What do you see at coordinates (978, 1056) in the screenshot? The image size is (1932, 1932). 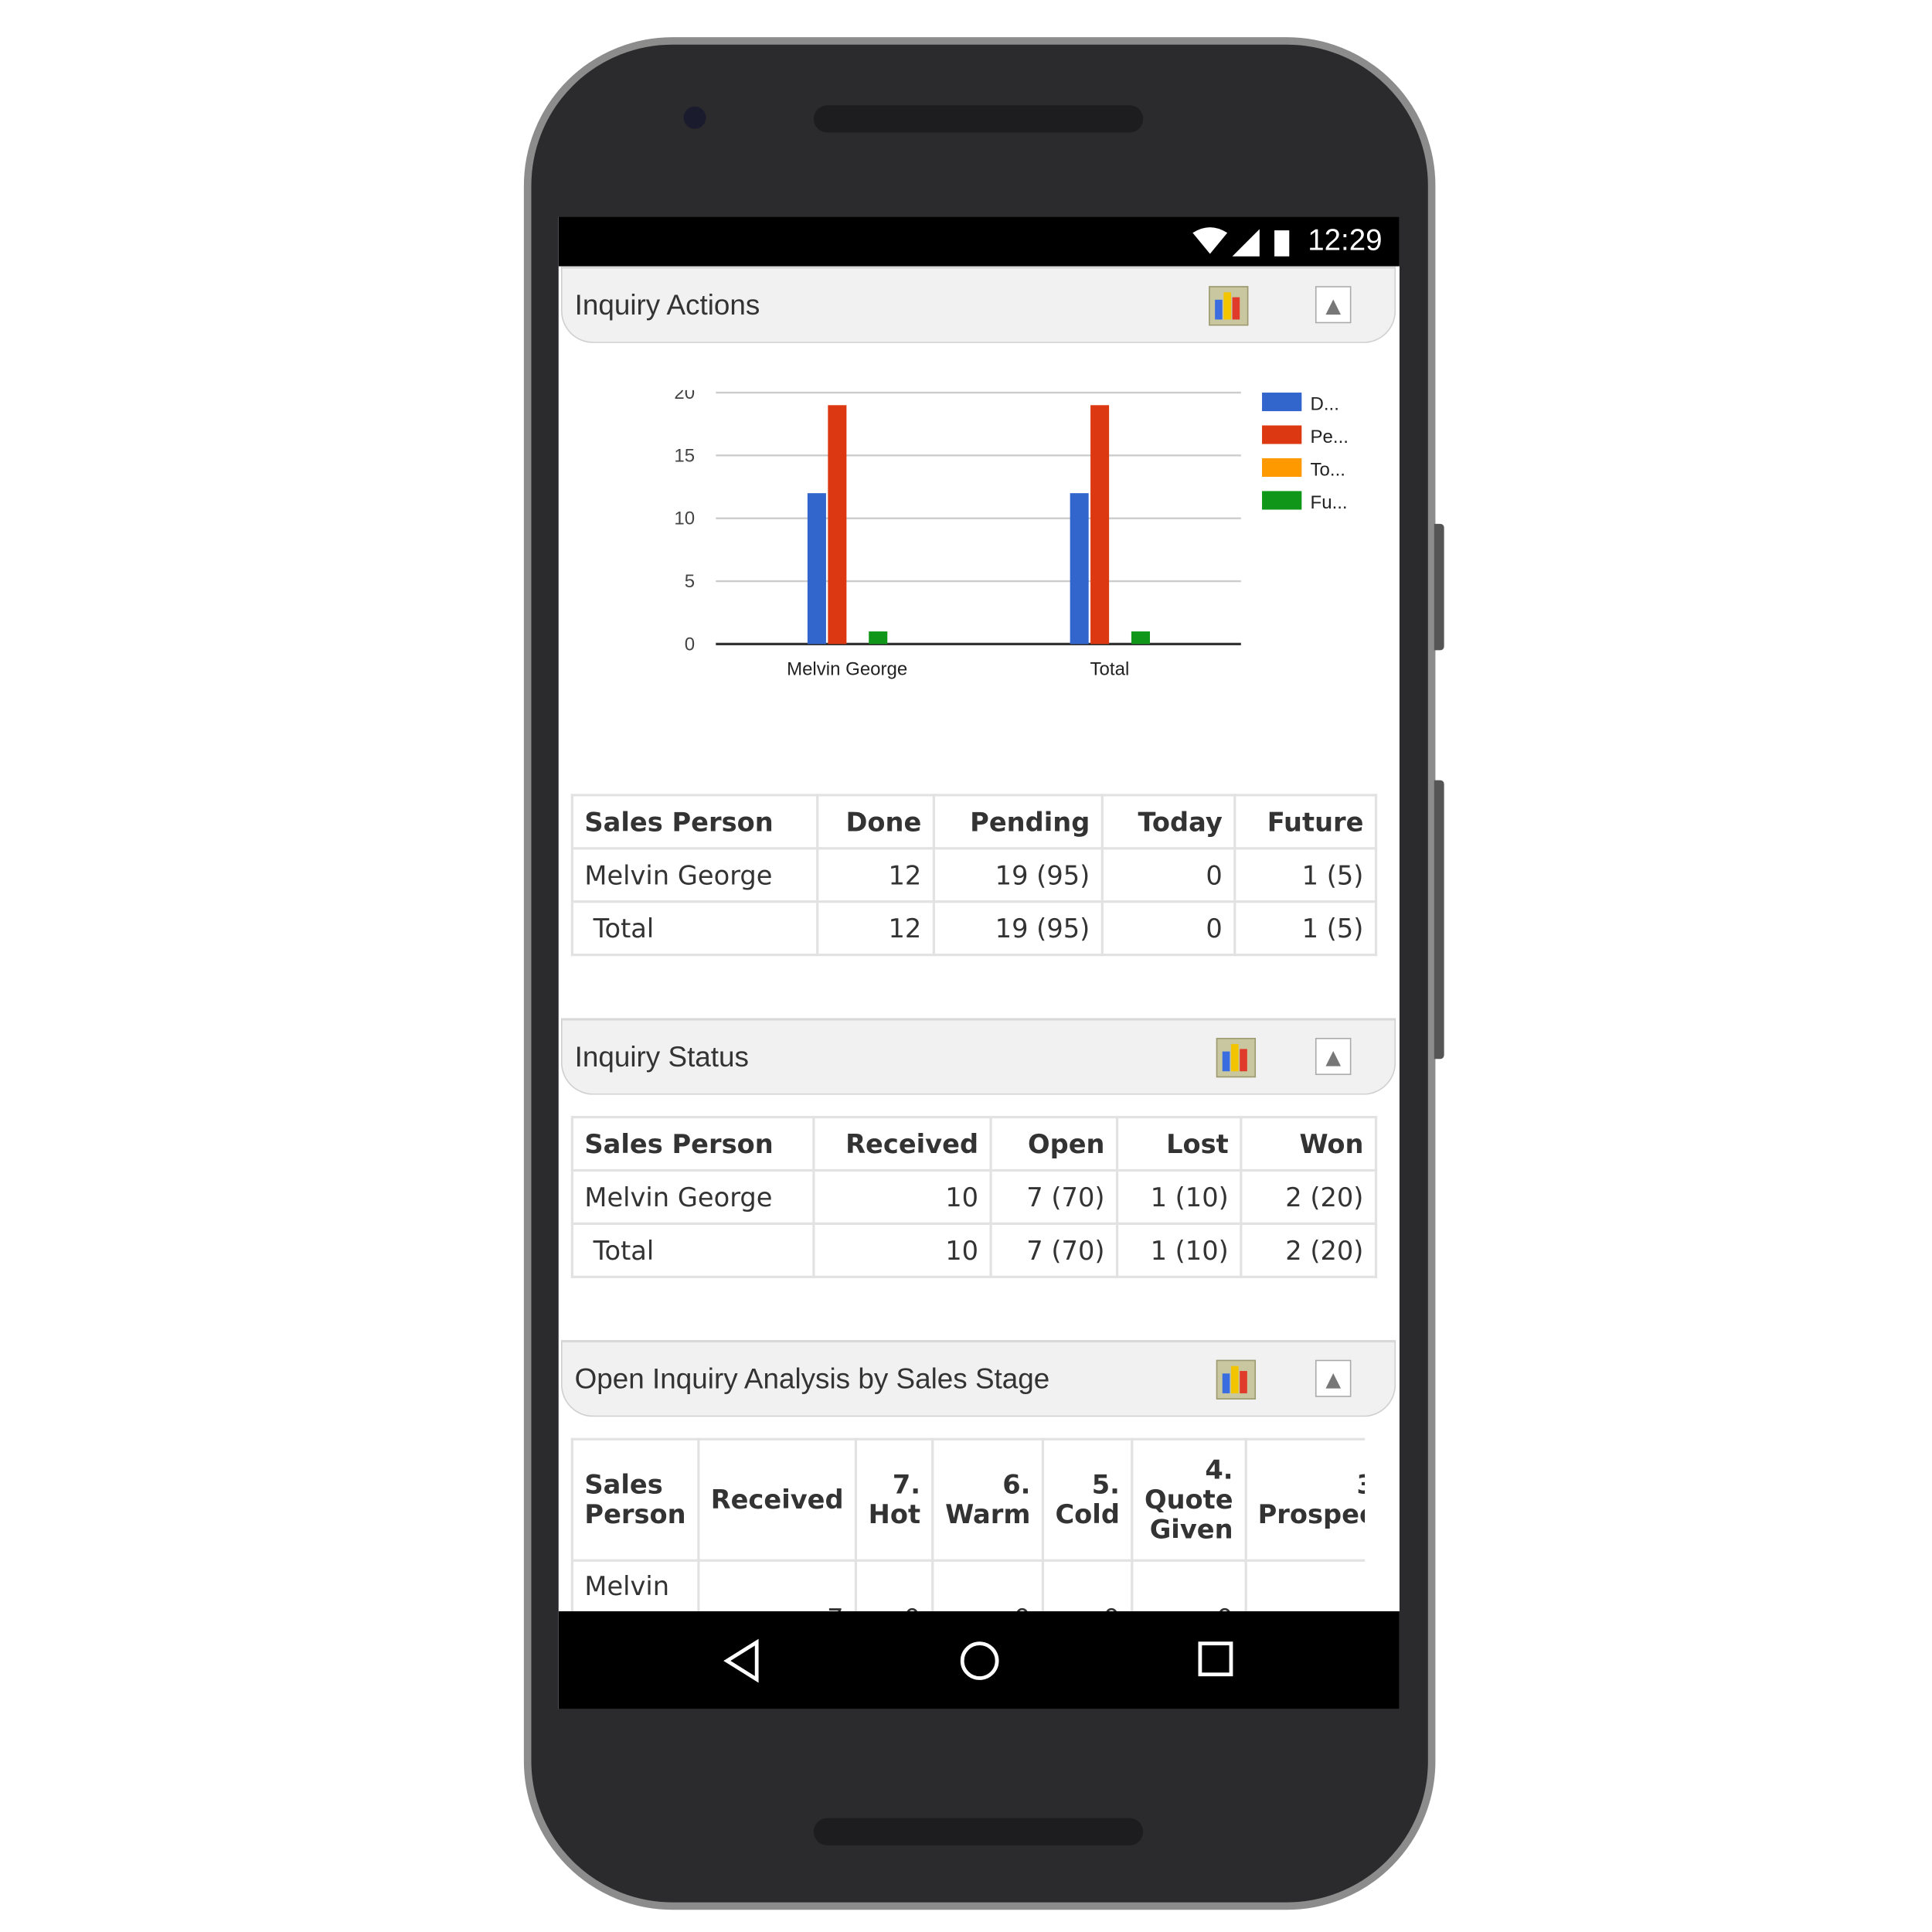 I see `section-header-inquiry-status: Inquiry Status ▲` at bounding box center [978, 1056].